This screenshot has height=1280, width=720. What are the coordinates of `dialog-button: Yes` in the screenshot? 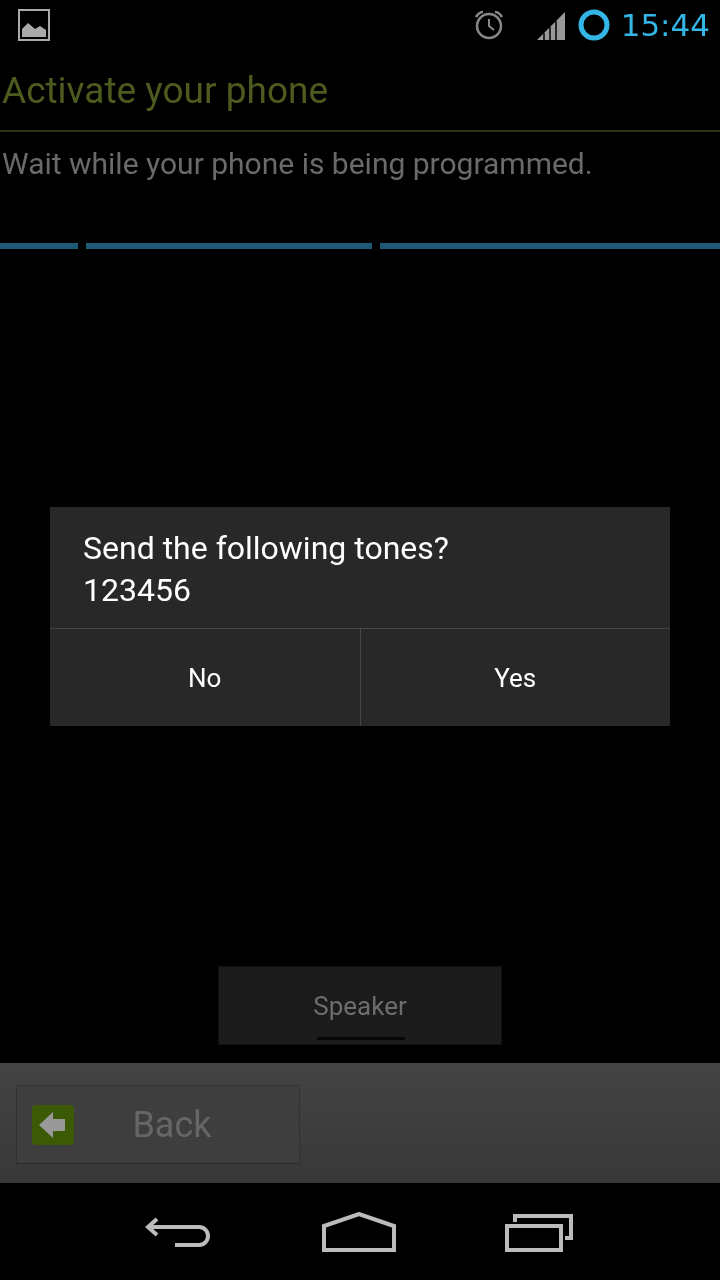 It's located at (514, 677).